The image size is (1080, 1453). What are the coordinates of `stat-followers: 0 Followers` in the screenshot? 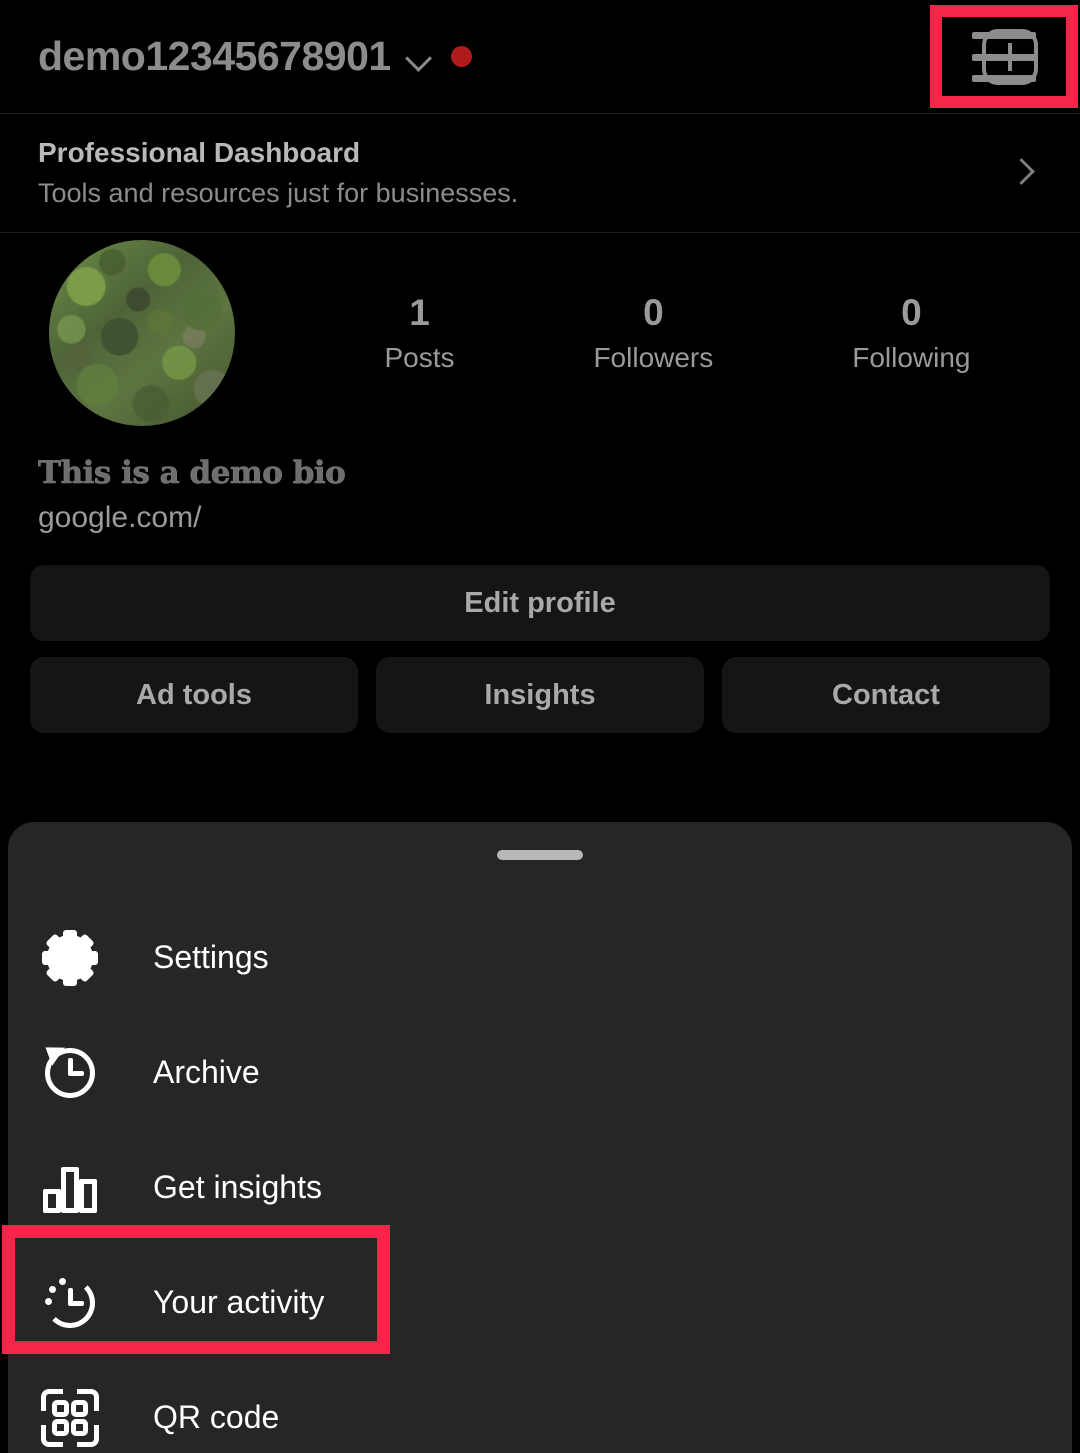 It's located at (653, 333).